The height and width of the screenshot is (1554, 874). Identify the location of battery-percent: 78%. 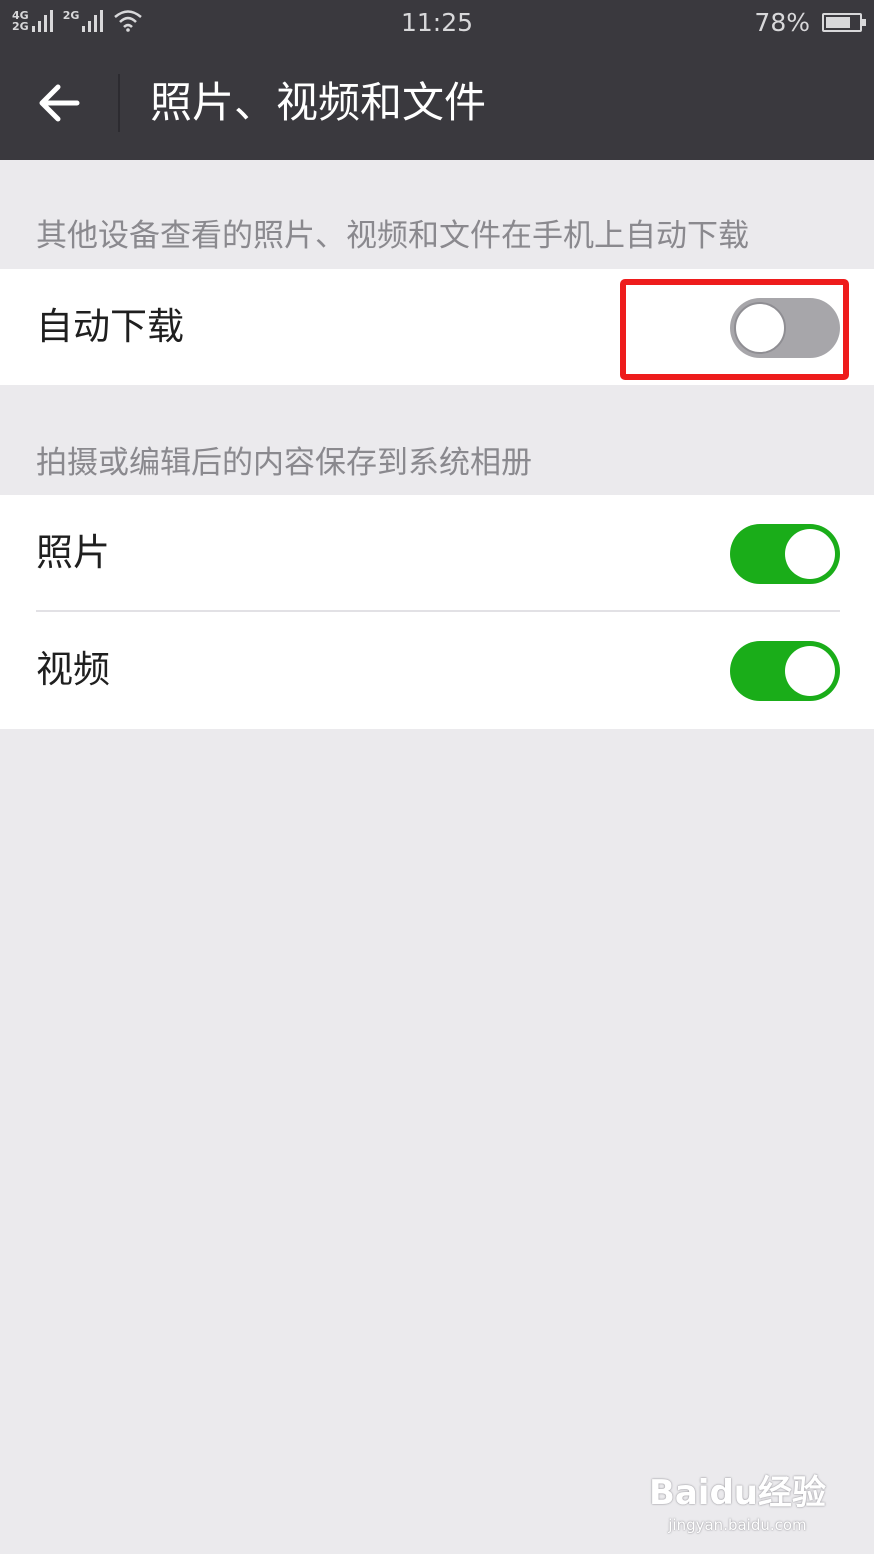
(782, 22).